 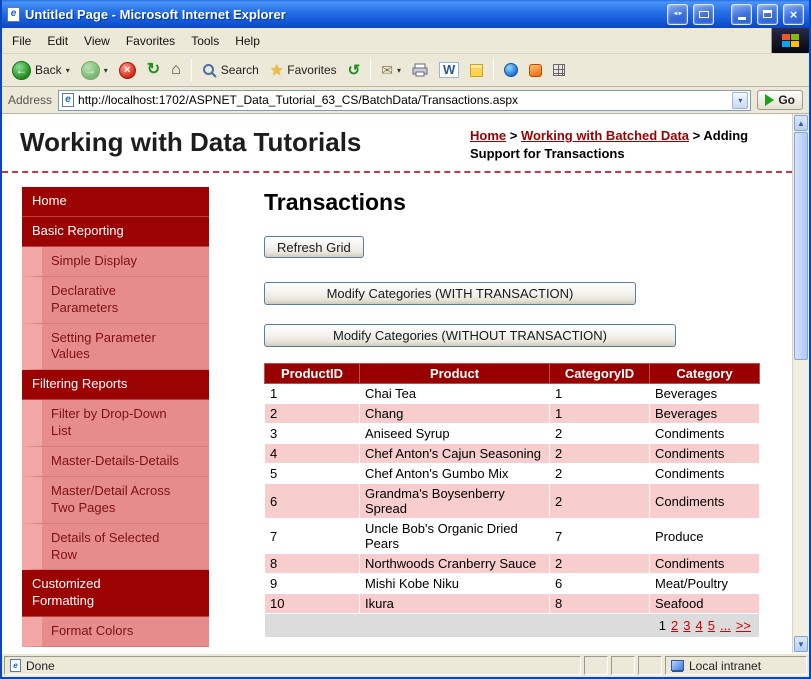 I want to click on status-zone-pane: Local intranet, so click(x=736, y=665).